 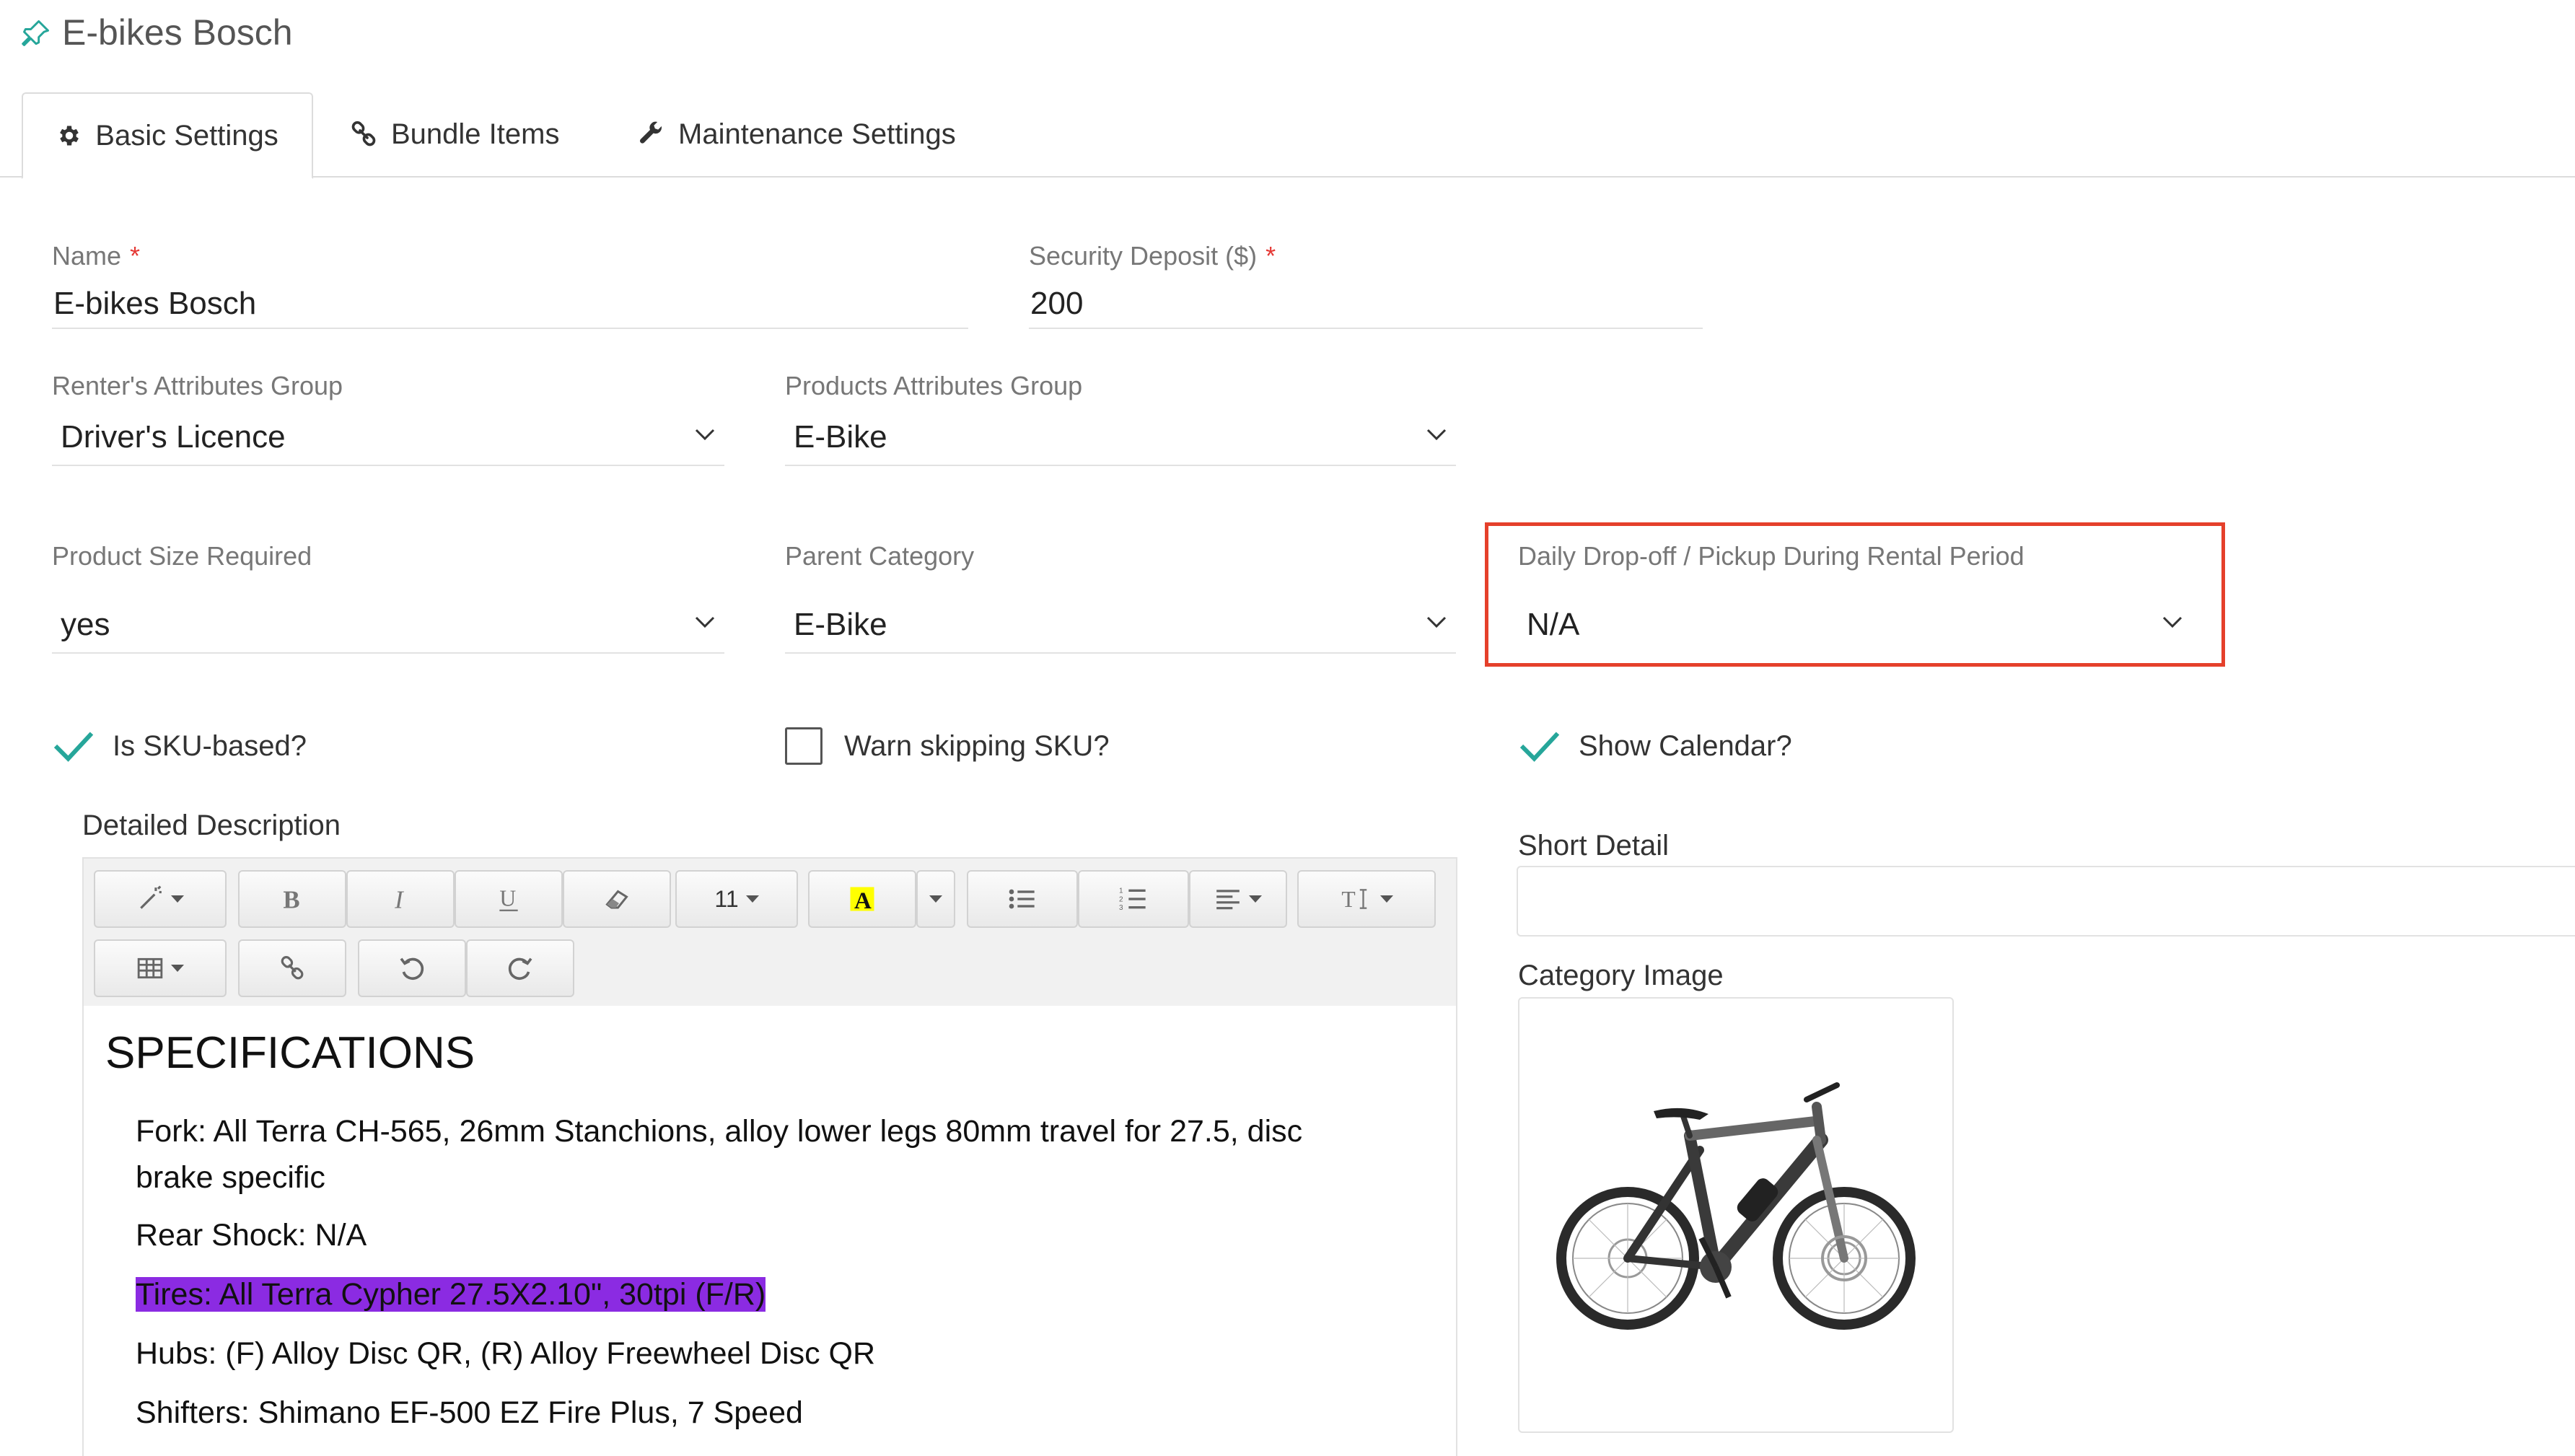 What do you see at coordinates (1121, 908) in the screenshot?
I see `svg-text: 3` at bounding box center [1121, 908].